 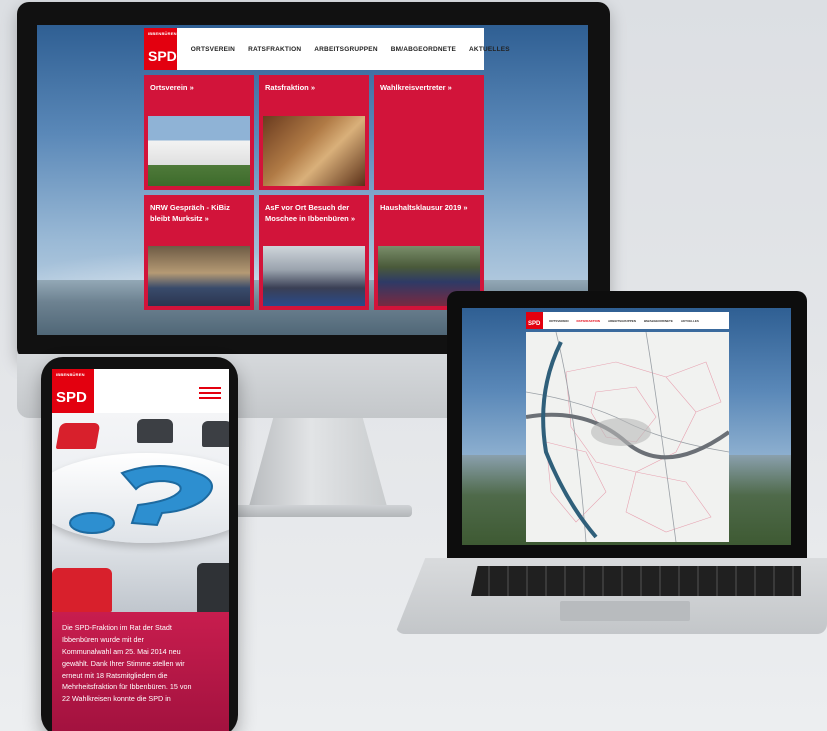 What do you see at coordinates (416, 87) in the screenshot?
I see `tile-title: Wahlkreisvertreter »` at bounding box center [416, 87].